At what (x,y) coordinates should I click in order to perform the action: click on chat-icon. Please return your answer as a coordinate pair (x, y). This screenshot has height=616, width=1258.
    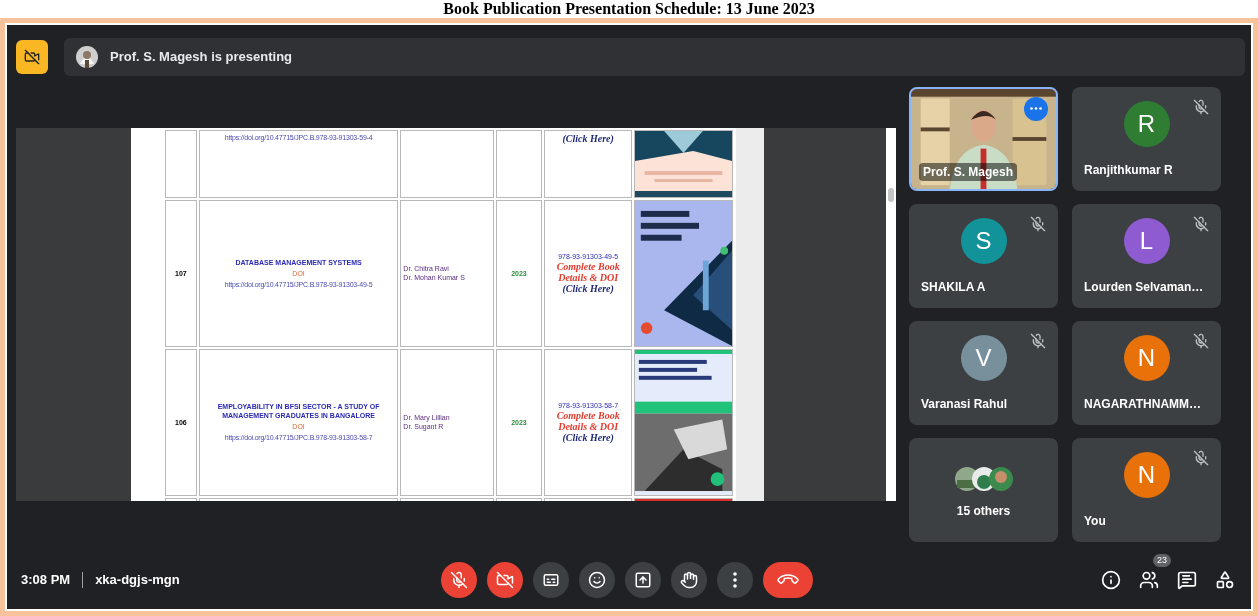
    Looking at the image, I should click on (1187, 580).